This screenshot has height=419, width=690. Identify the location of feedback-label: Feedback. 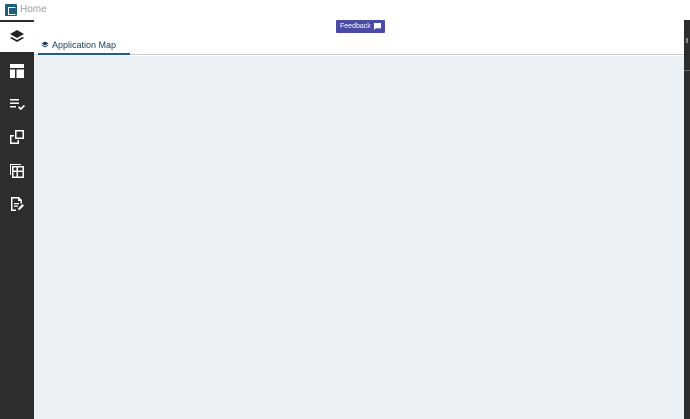
(355, 26).